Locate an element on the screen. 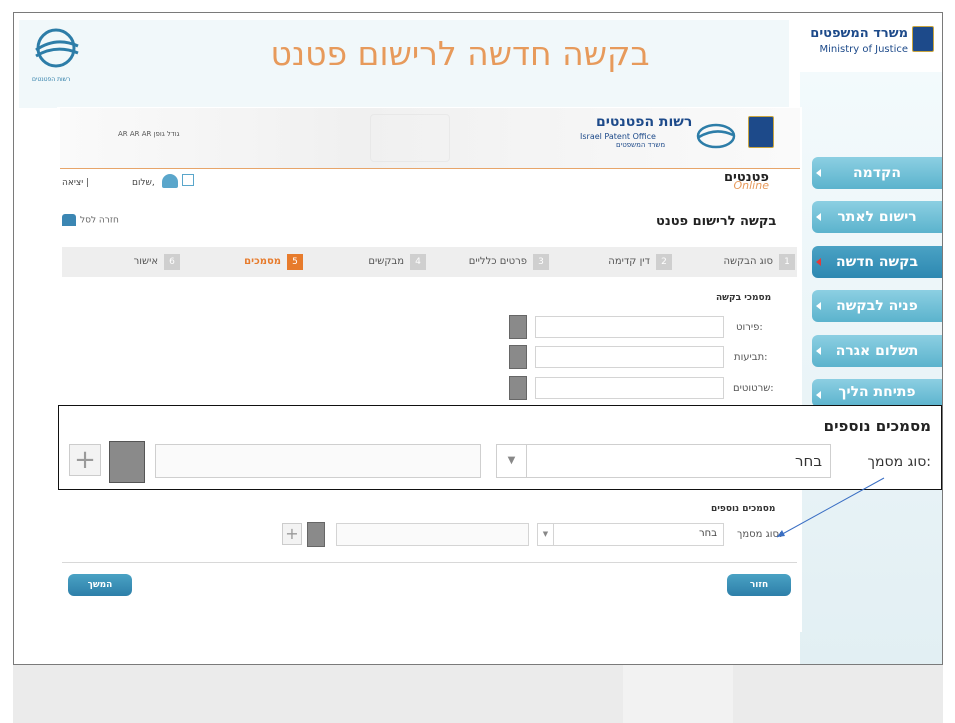 This screenshot has width=955, height=723. step-6: 6 אישור is located at coordinates (121, 262).